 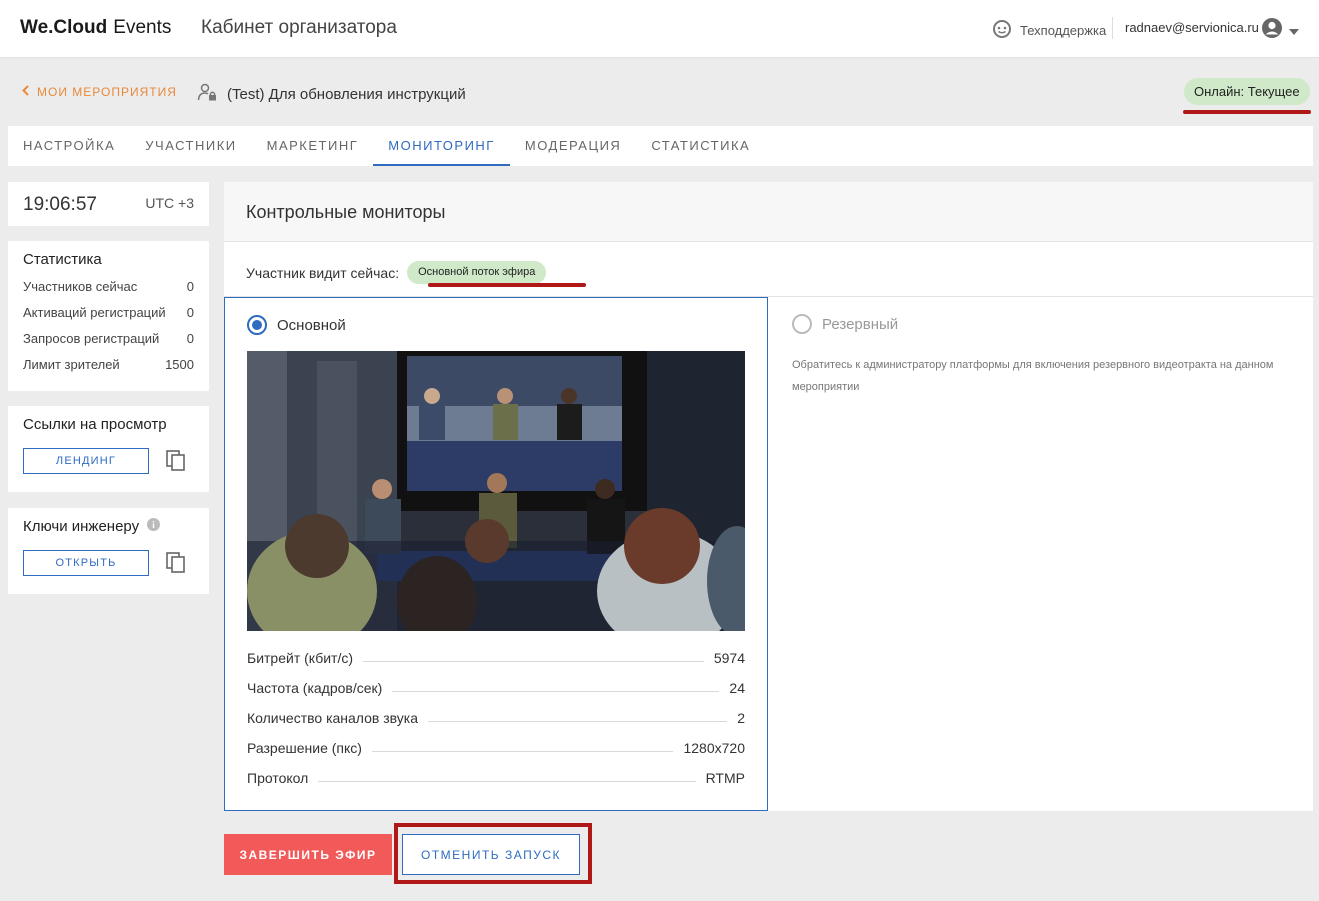 I want to click on reserve-radio-label: Резервный, so click(x=860, y=324).